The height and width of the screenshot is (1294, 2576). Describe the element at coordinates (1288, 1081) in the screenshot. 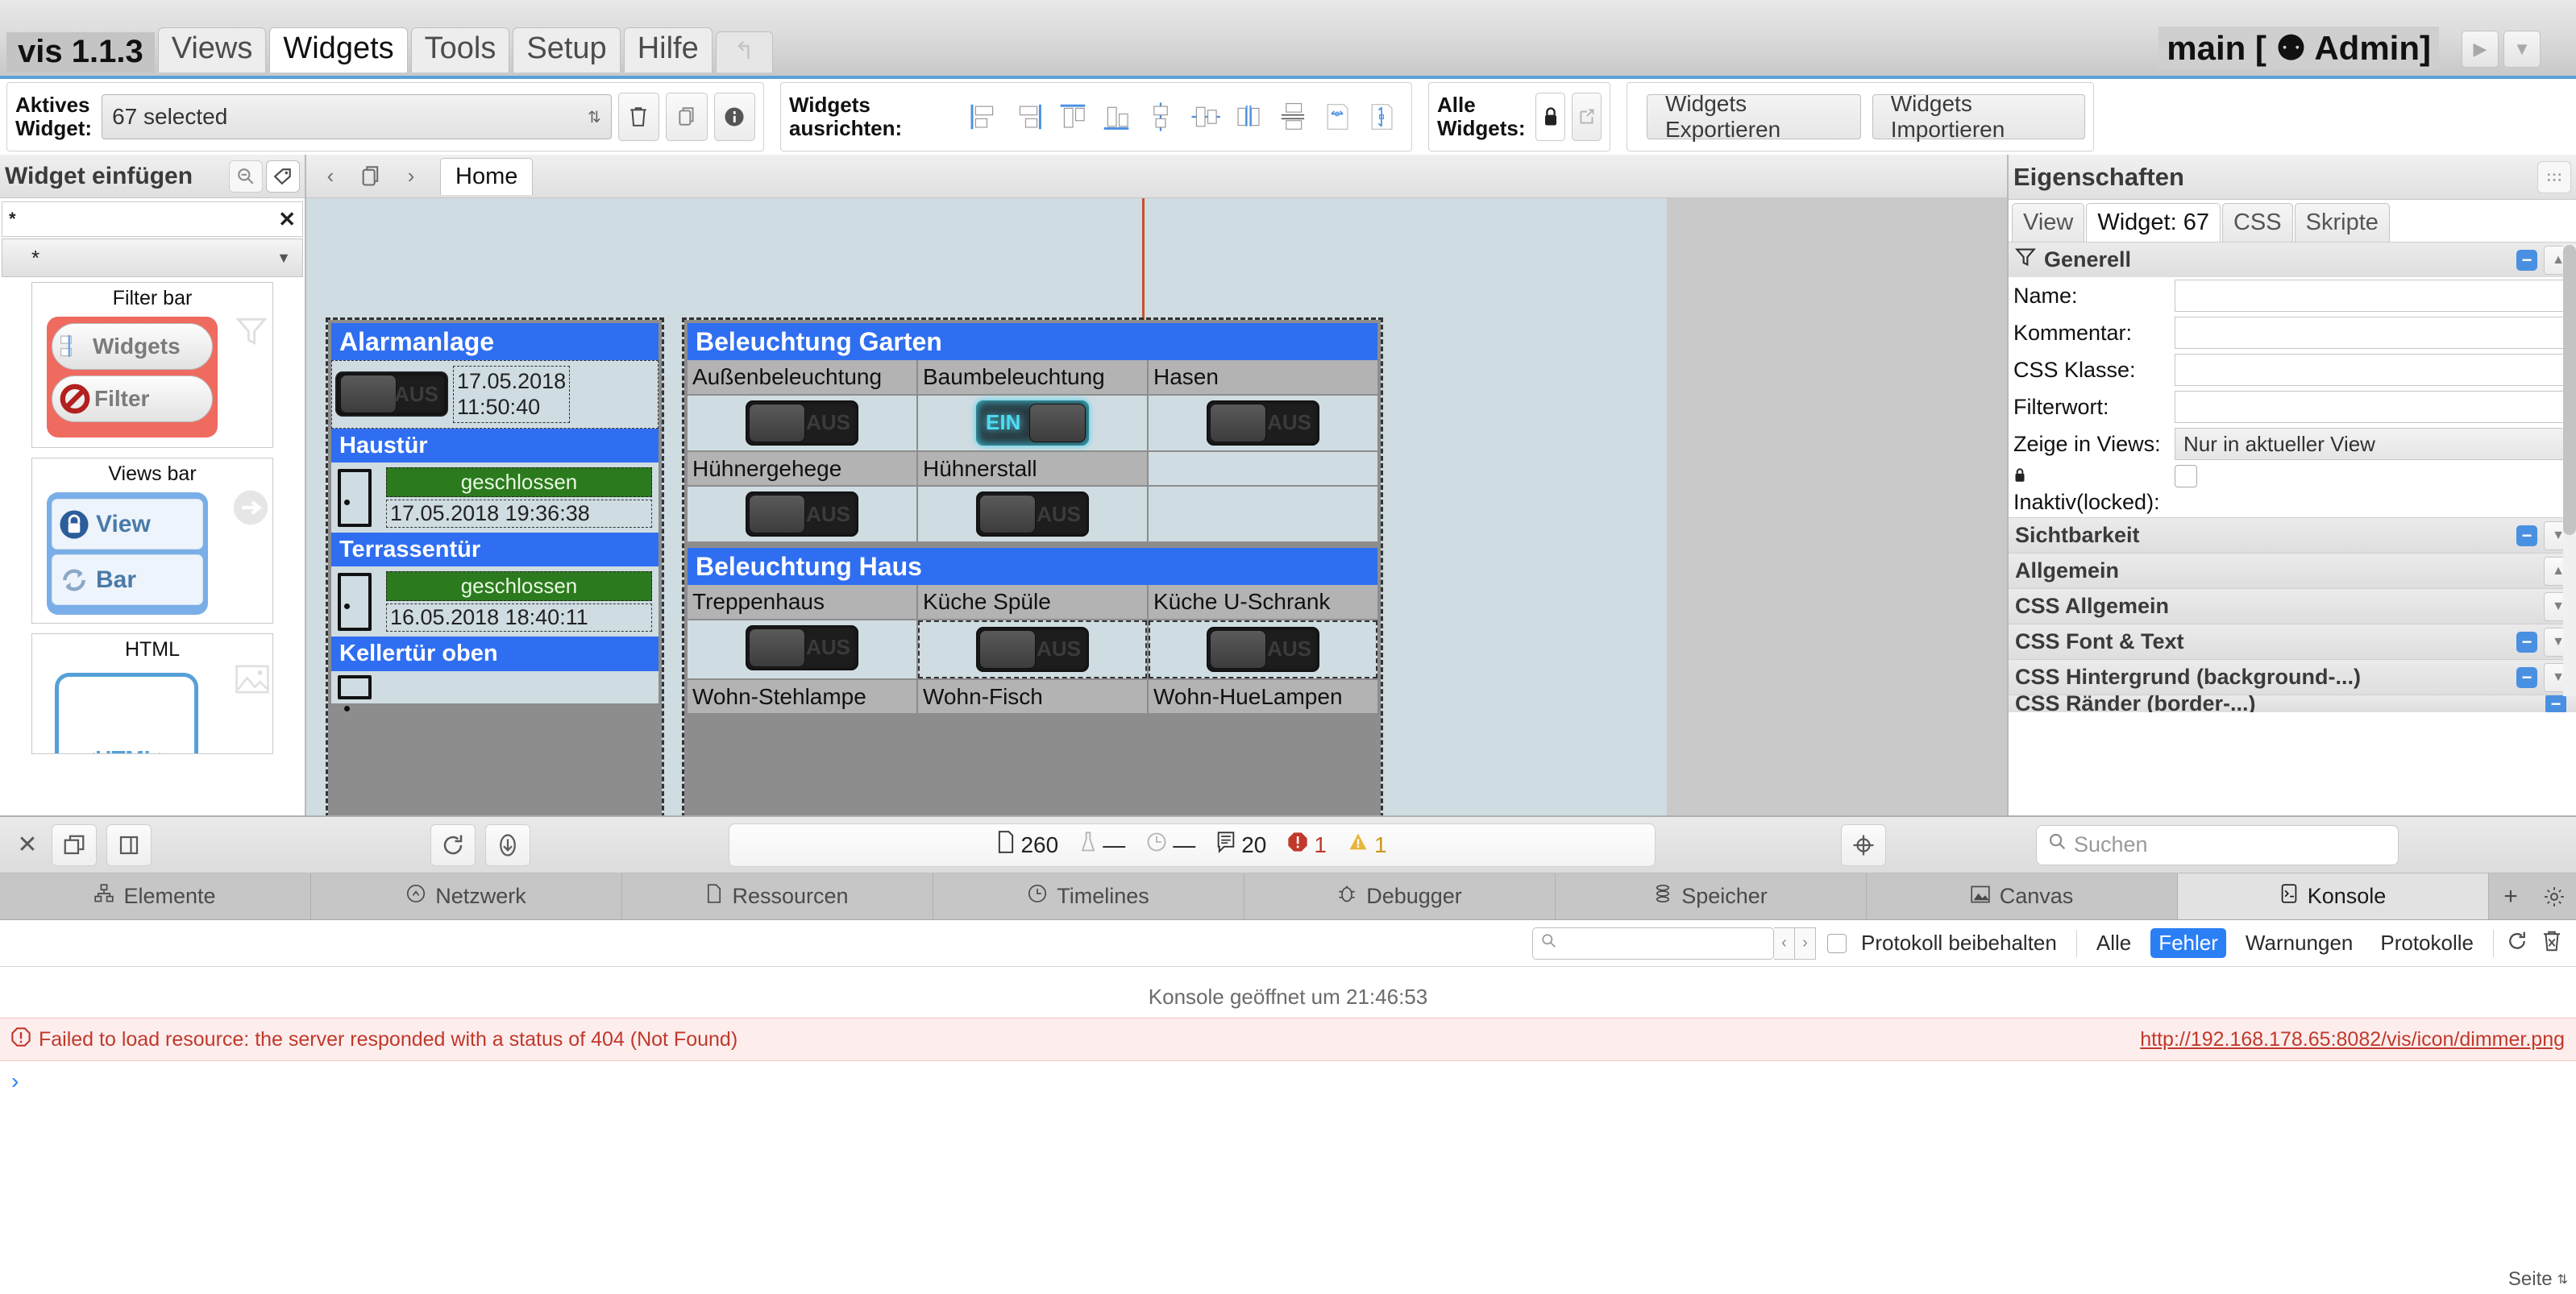

I see `console-prompt: ›` at that location.